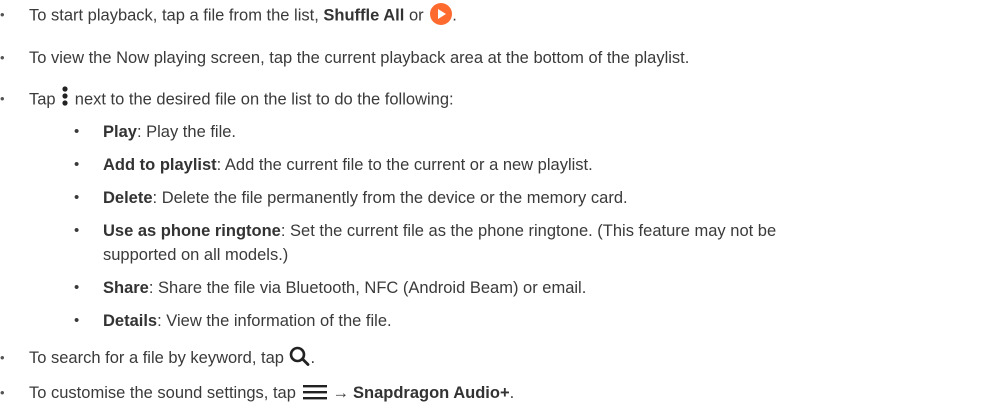 Image resolution: width=981 pixels, height=406 pixels. What do you see at coordinates (192, 231) in the screenshot?
I see `sub-item-title: Use as phone ringtone` at bounding box center [192, 231].